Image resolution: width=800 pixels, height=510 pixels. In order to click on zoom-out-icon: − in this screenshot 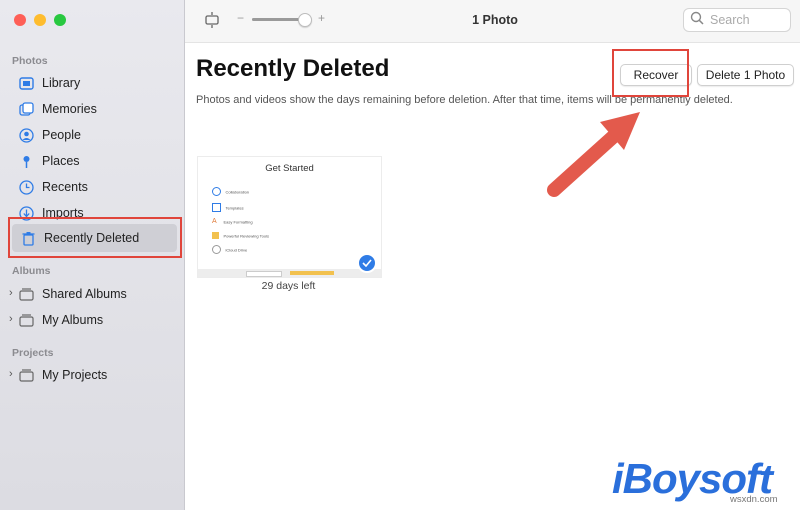, I will do `click(240, 18)`.